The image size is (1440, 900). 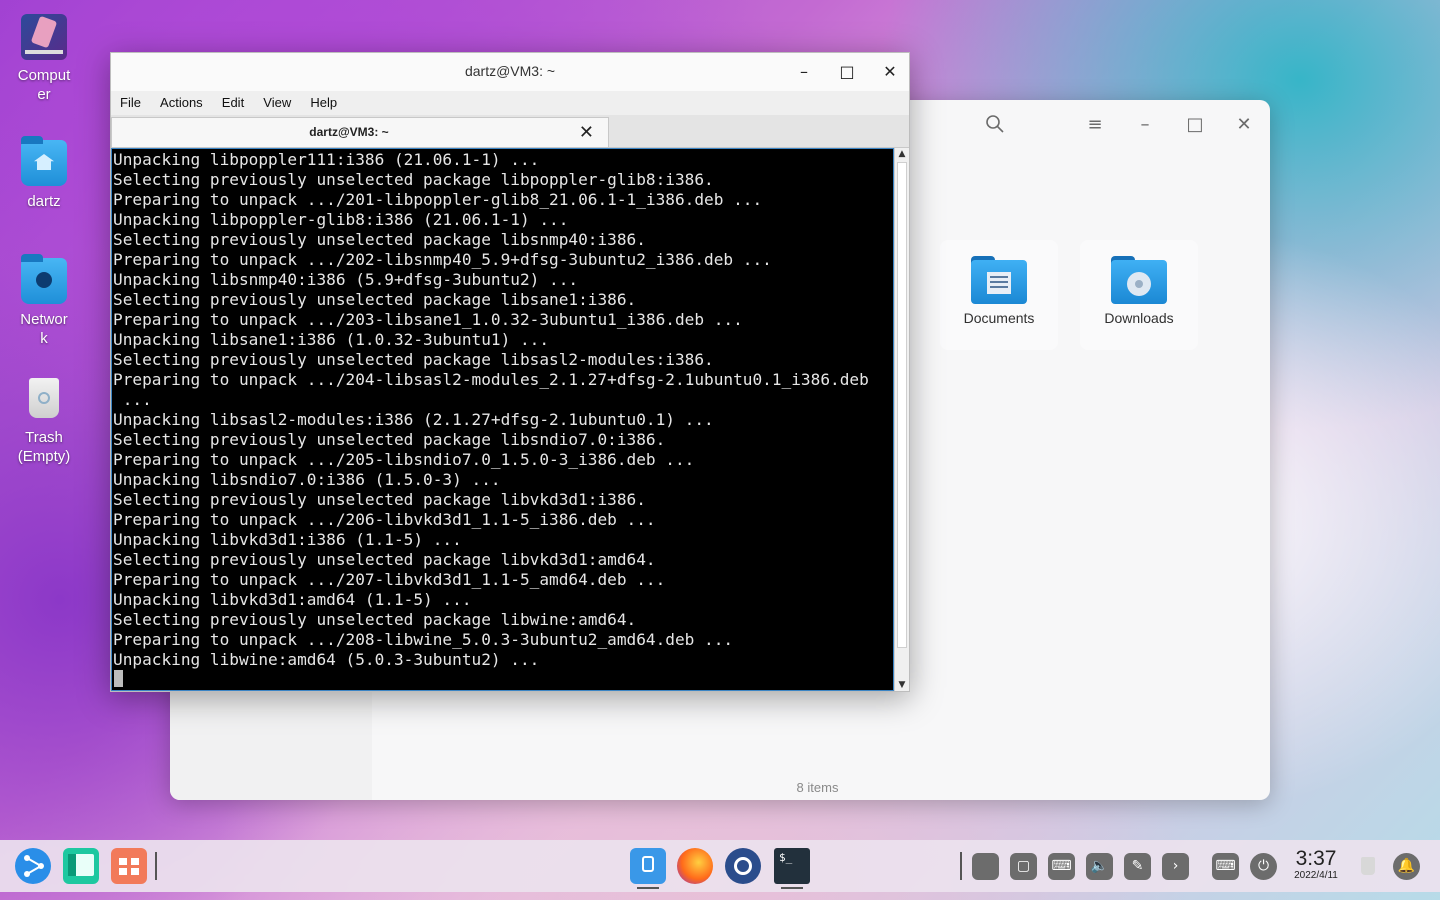 I want to click on notification-bell-icon: 🔔, so click(x=1406, y=866).